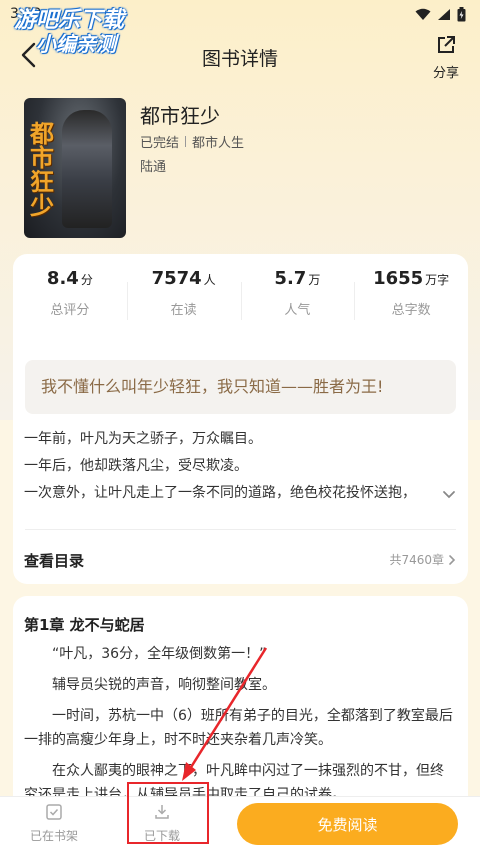 The width and height of the screenshot is (480, 853). I want to click on battery-icon, so click(461, 13).